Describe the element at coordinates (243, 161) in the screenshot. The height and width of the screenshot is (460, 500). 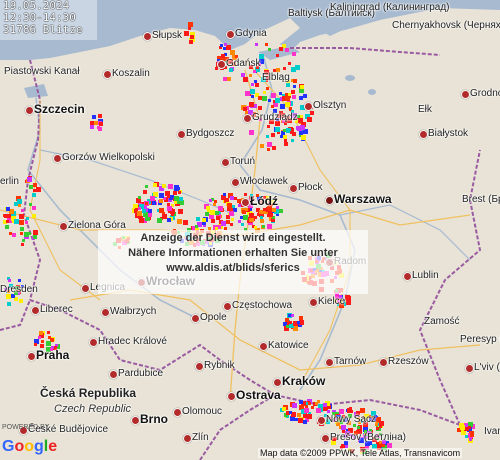
I see `city-label: Toruń` at that location.